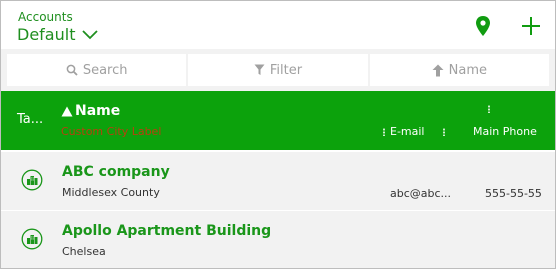 Image resolution: width=556 pixels, height=269 pixels. Describe the element at coordinates (90, 35) in the screenshot. I see `chevron-down-icon` at that location.